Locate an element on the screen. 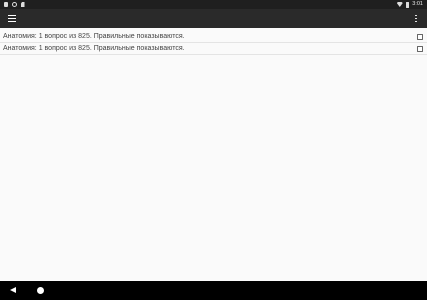 This screenshot has width=427, height=300. status-left-icons is located at coordinates (14, 4).